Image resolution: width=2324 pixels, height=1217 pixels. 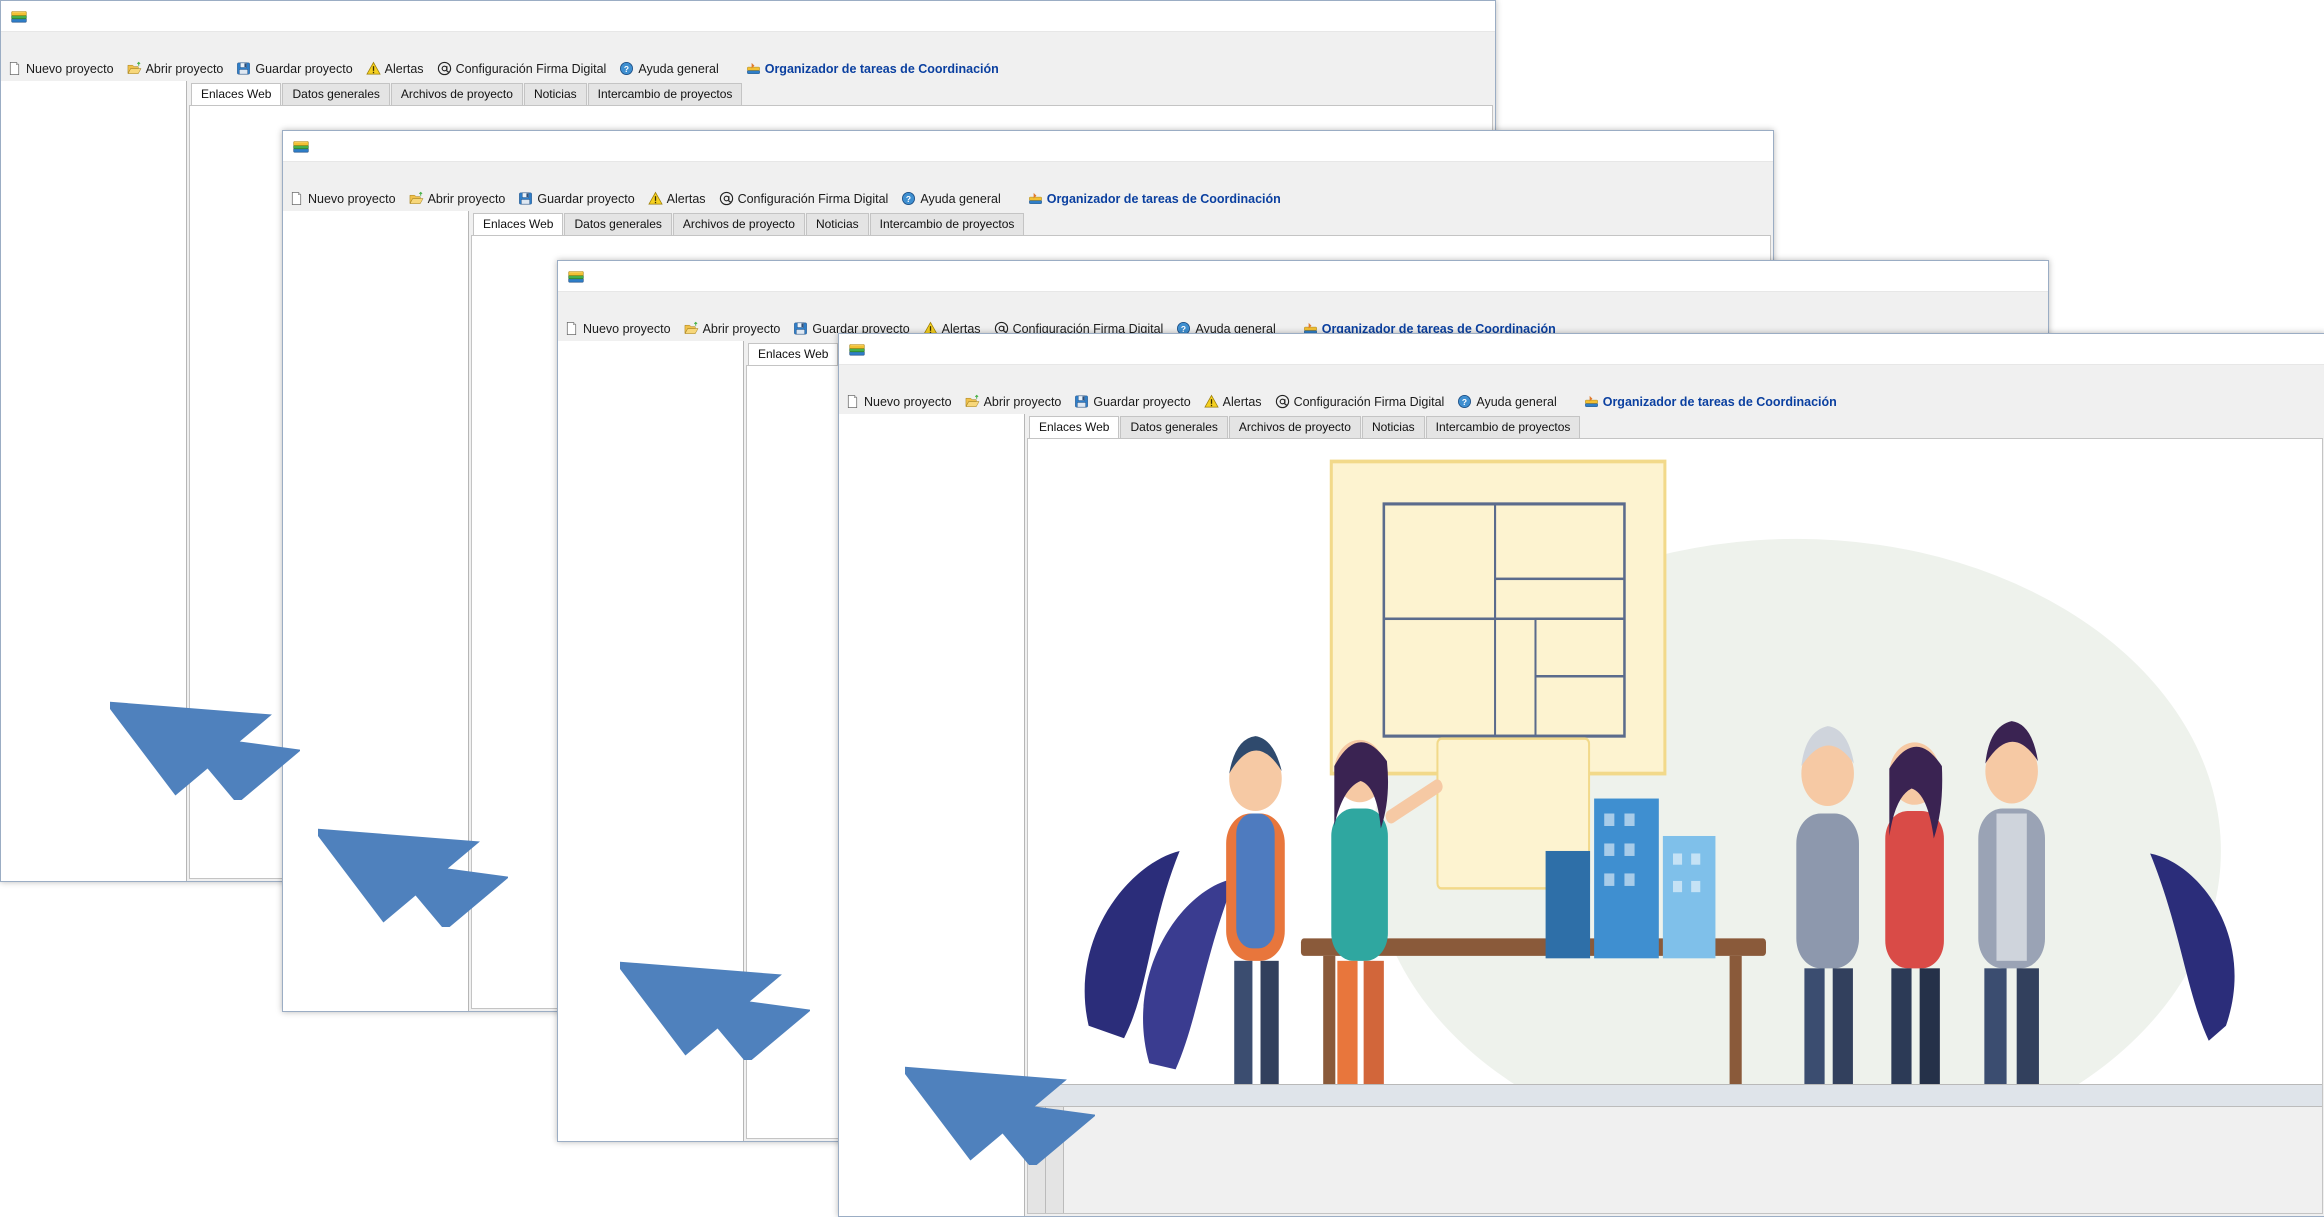 What do you see at coordinates (301, 146) in the screenshot?
I see `app-books-icon` at bounding box center [301, 146].